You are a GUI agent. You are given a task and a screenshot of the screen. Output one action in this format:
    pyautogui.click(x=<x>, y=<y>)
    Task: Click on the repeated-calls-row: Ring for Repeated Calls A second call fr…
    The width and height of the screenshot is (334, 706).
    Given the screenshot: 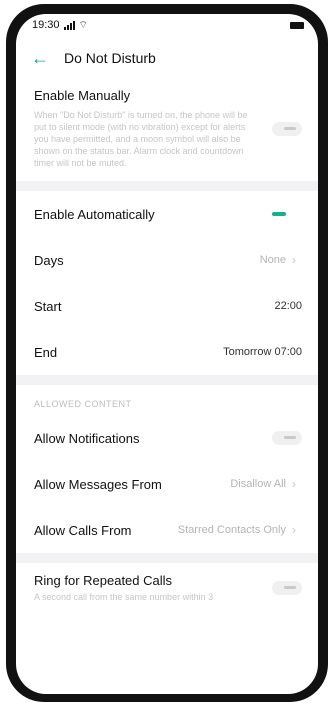 What is the action you would take?
    pyautogui.click(x=167, y=582)
    